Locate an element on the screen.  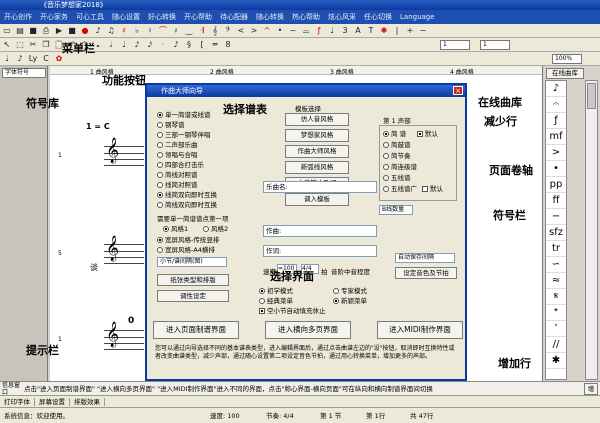
paper-layout-button: 纸张类型和排版 is located at coordinates (193, 280).